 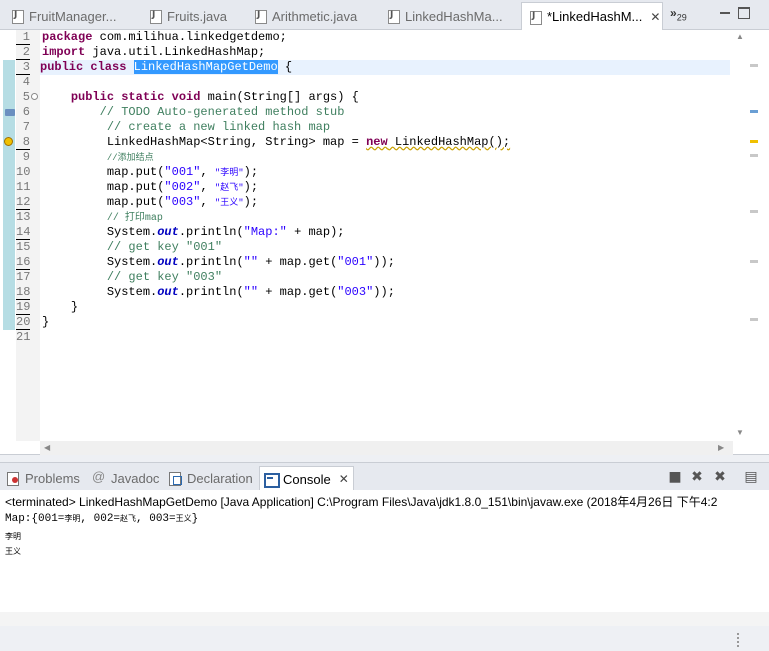 What do you see at coordinates (102, 519) in the screenshot?
I see `console-line: Map:{001=李明, 002=赵飞, 003=王义}` at bounding box center [102, 519].